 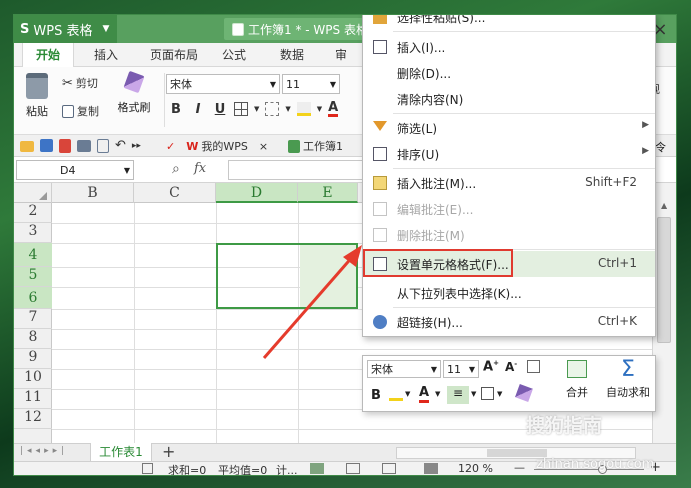 What do you see at coordinates (200, 168) in the screenshot?
I see `fx-button: fx` at bounding box center [200, 168].